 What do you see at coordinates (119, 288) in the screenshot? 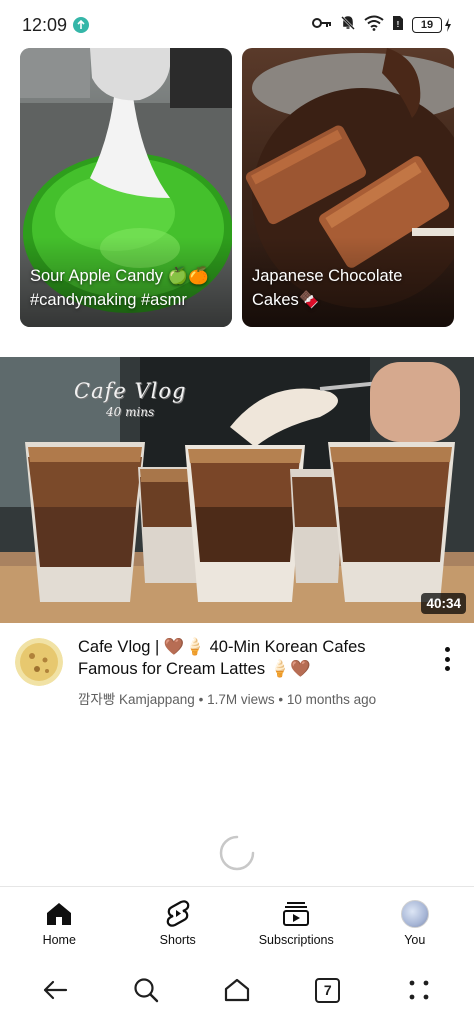
I see `short-title: Sour Apple Candy 🍏🍊 #candymaking #asmr` at bounding box center [119, 288].